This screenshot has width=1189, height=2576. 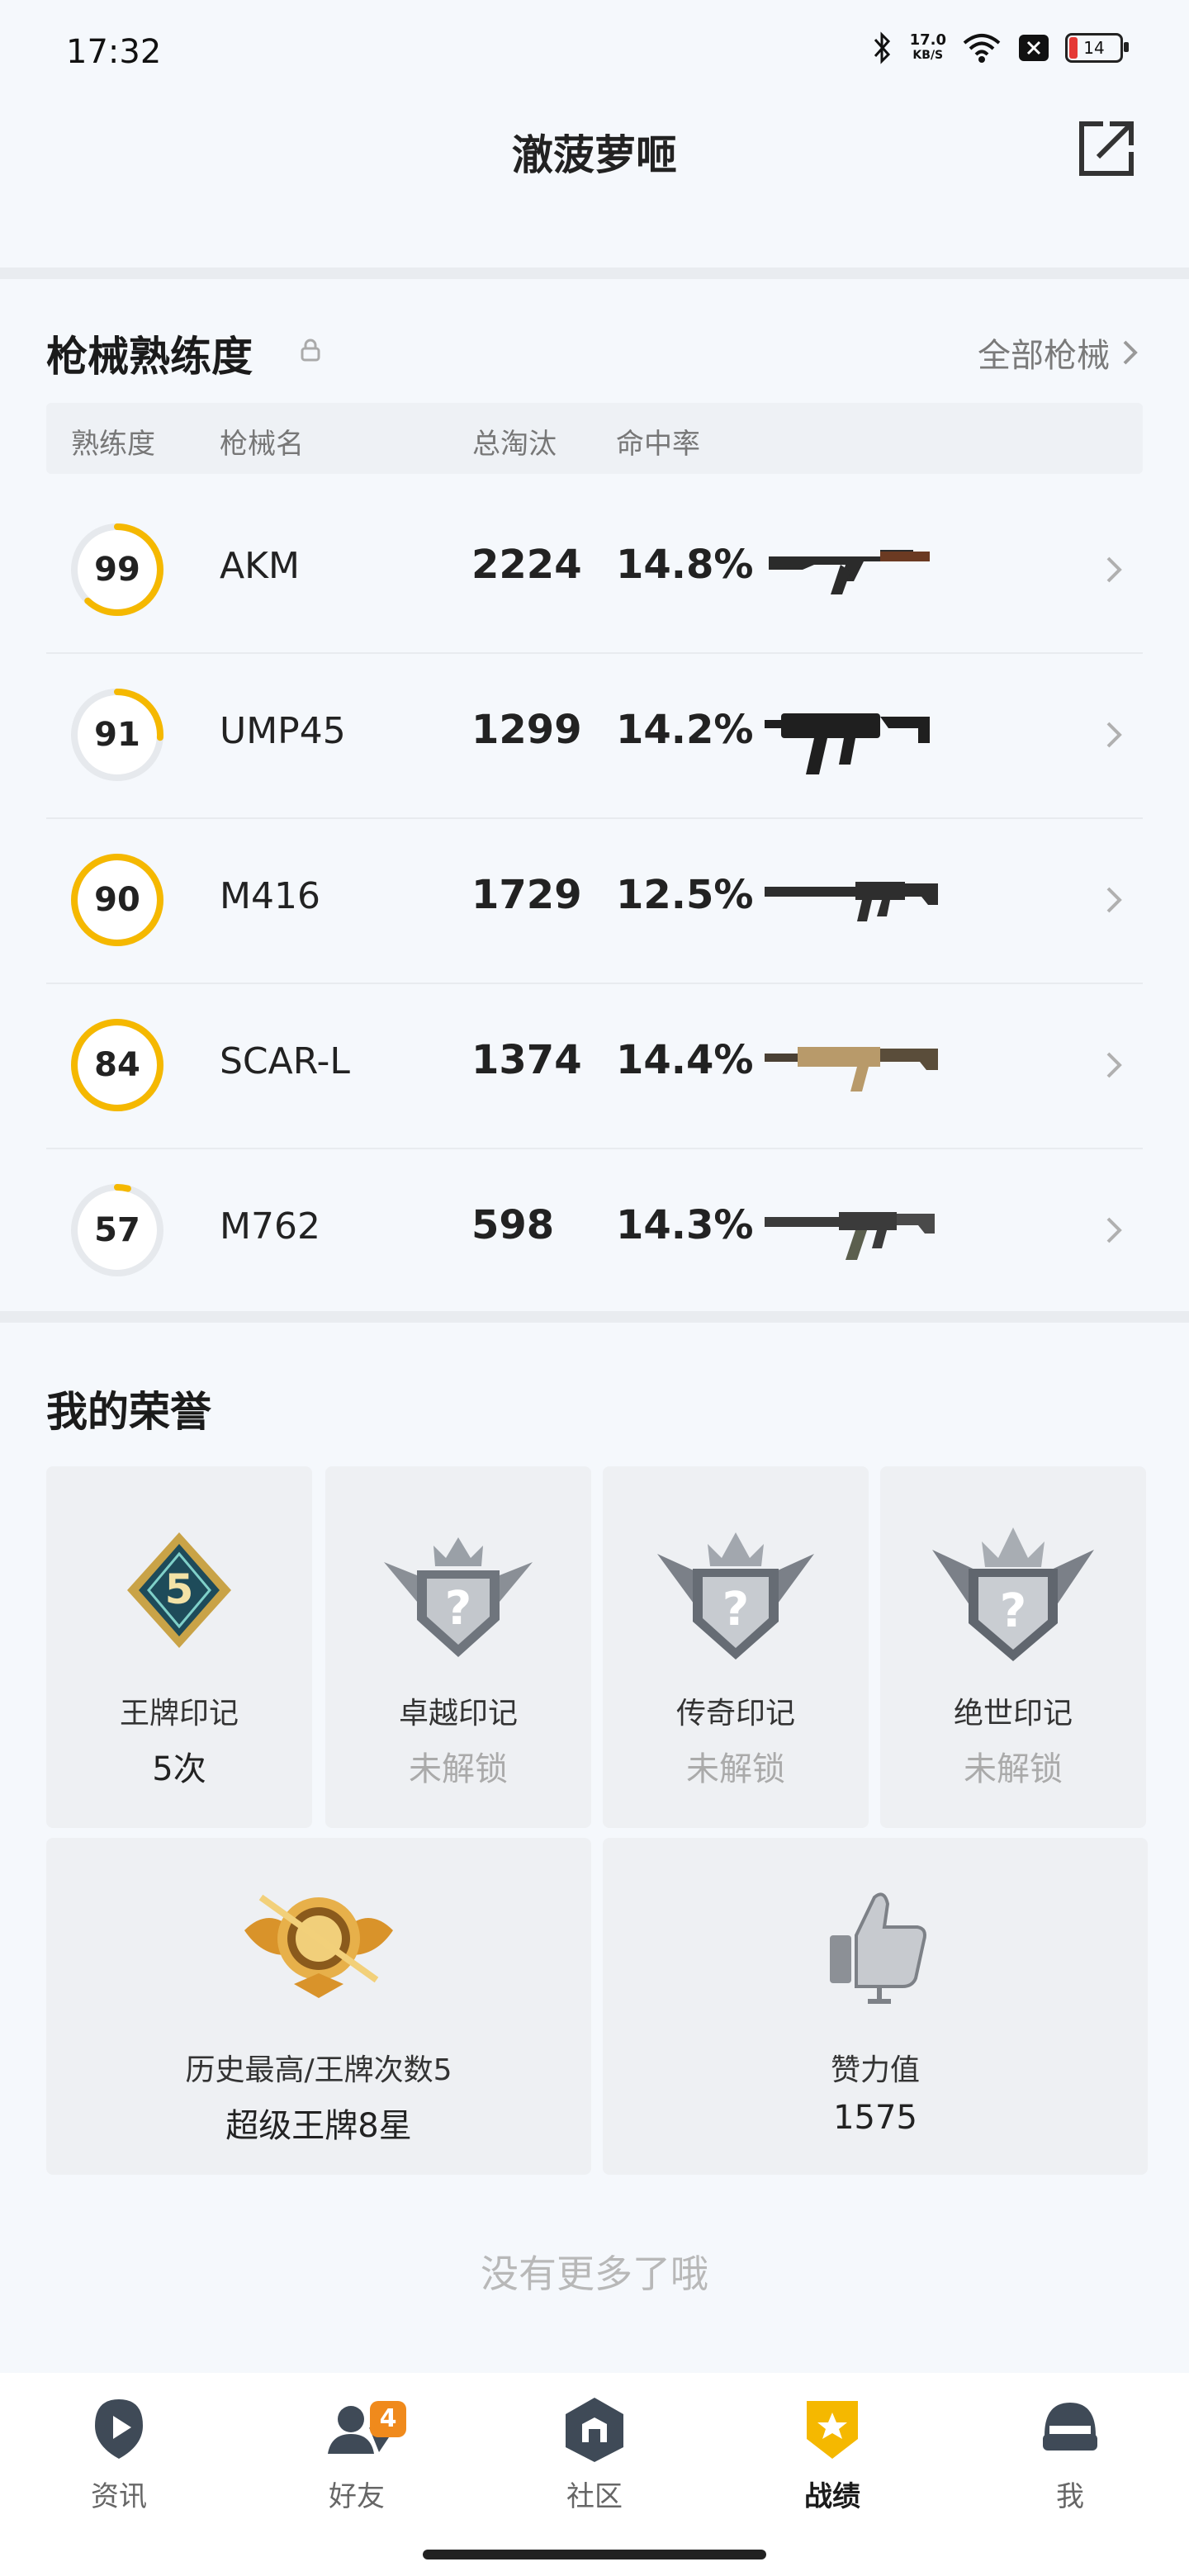 What do you see at coordinates (594, 155) in the screenshot?
I see `page-title: 澈菠萝咂` at bounding box center [594, 155].